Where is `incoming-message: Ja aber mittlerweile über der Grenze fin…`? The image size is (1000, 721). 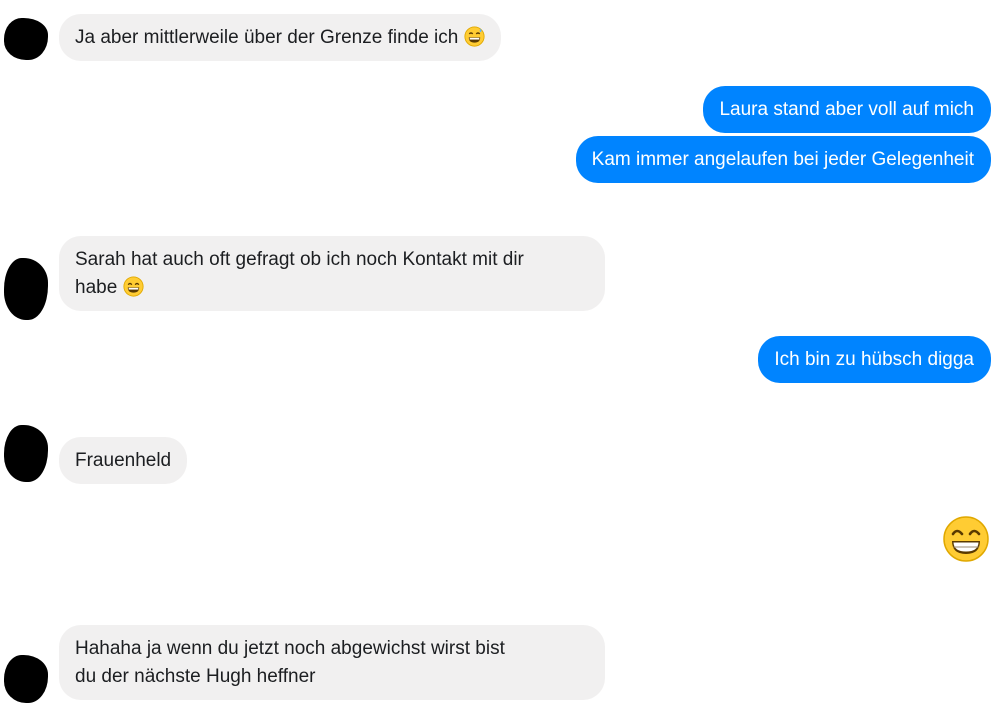 incoming-message: Ja aber mittlerweile über der Grenze fin… is located at coordinates (280, 37).